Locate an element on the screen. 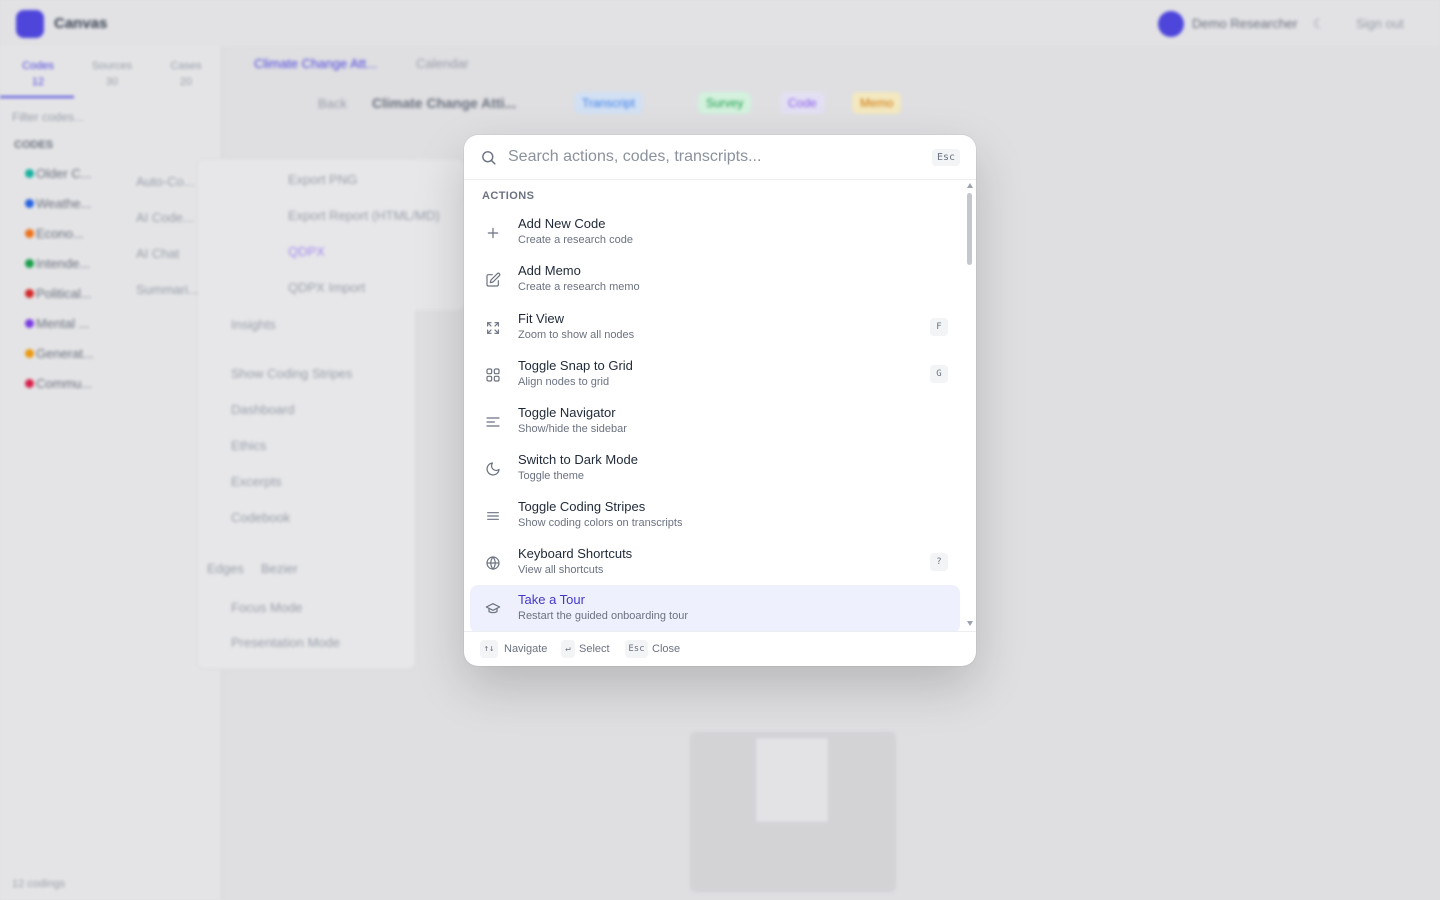 The width and height of the screenshot is (1440, 900). command-add-new-code: Add New Code Create a research code is located at coordinates (715, 233).